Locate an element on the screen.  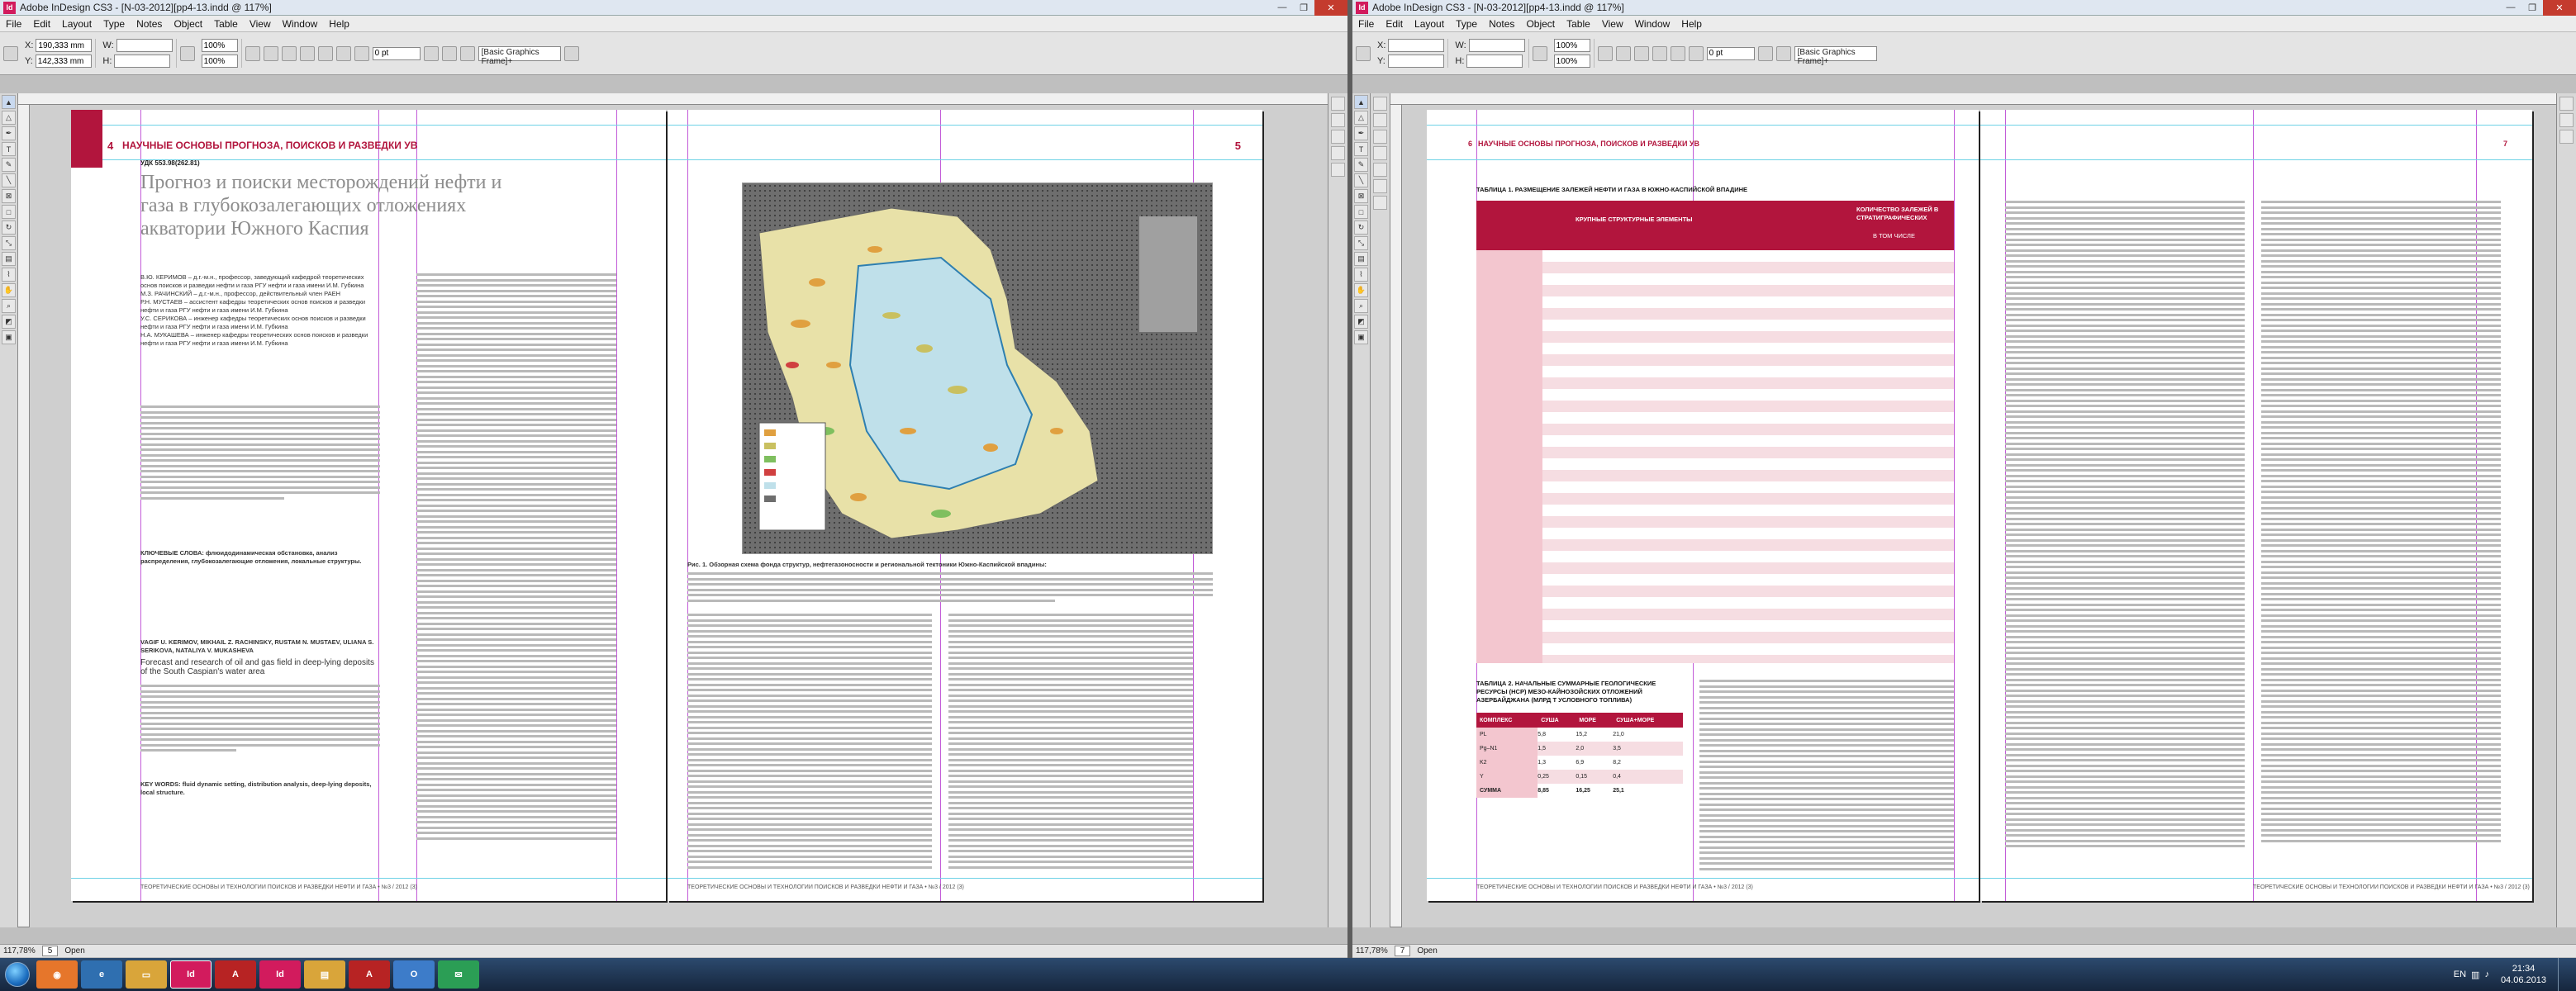
menu-window: Window is located at coordinates (1652, 24).